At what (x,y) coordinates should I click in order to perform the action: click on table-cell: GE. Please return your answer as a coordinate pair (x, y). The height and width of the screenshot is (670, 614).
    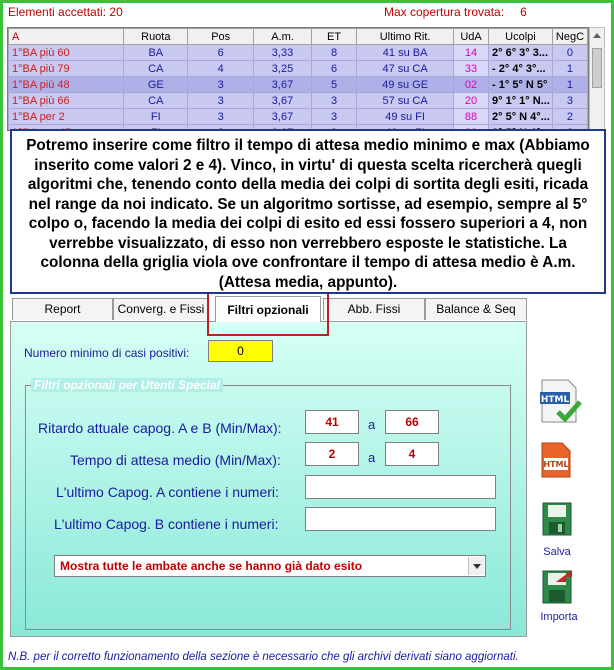
    Looking at the image, I should click on (156, 84).